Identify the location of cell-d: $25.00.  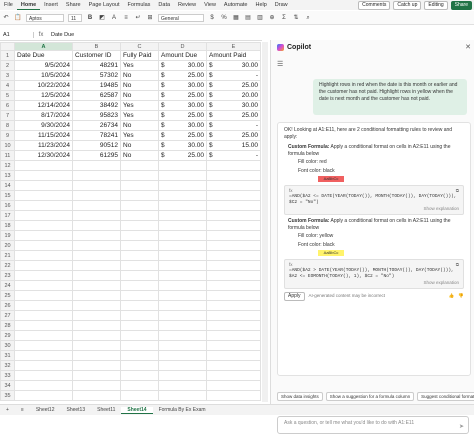
(182, 95).